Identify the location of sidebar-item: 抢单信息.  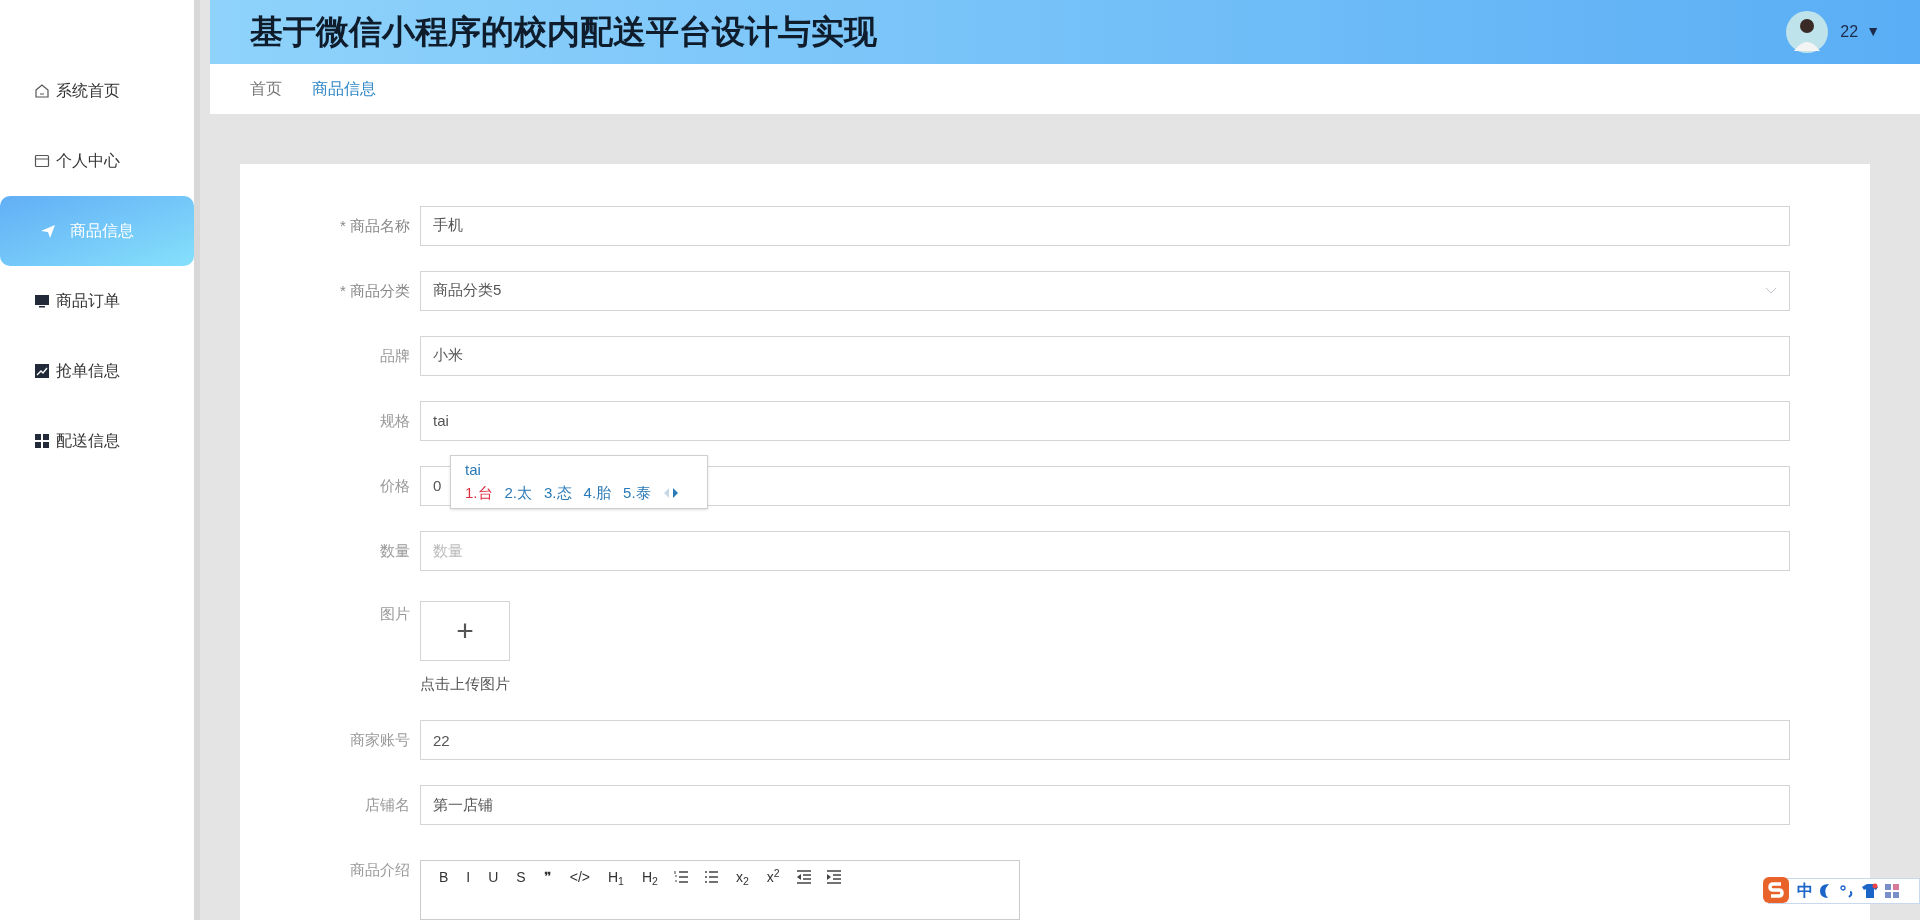
(97, 371).